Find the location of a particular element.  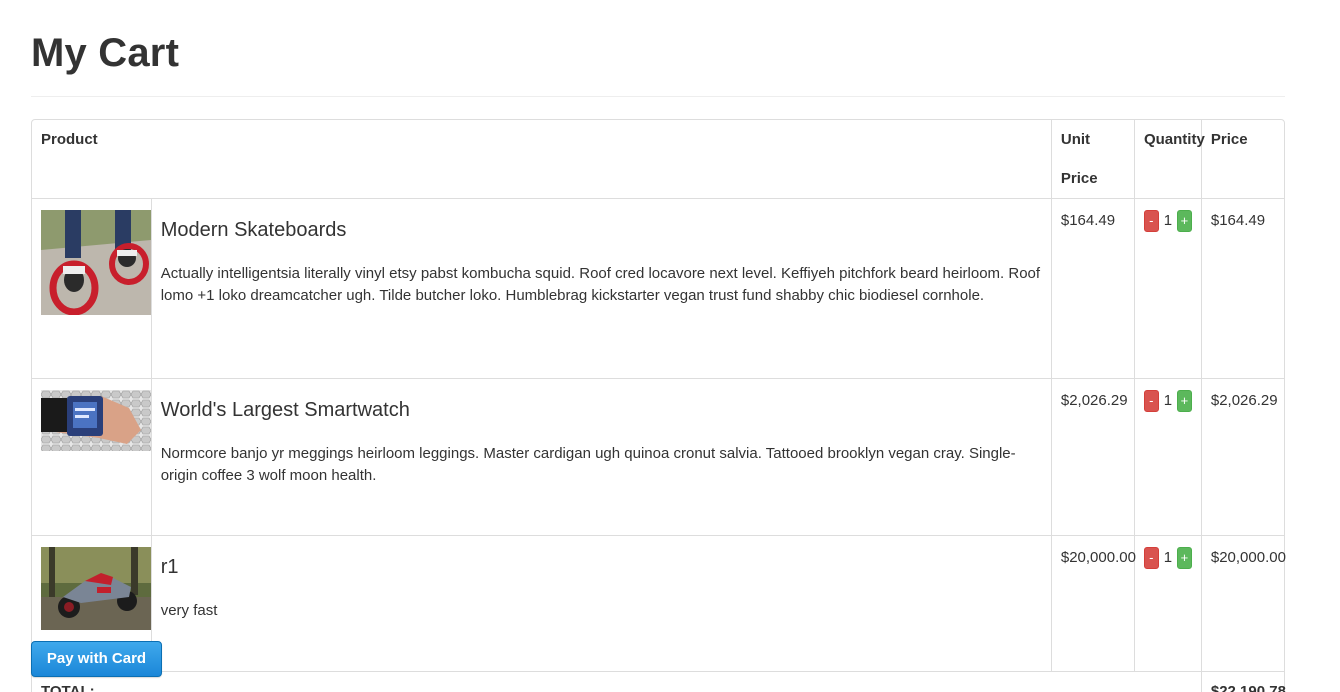

line-price-cell: $20,000.00 is located at coordinates (1243, 603).